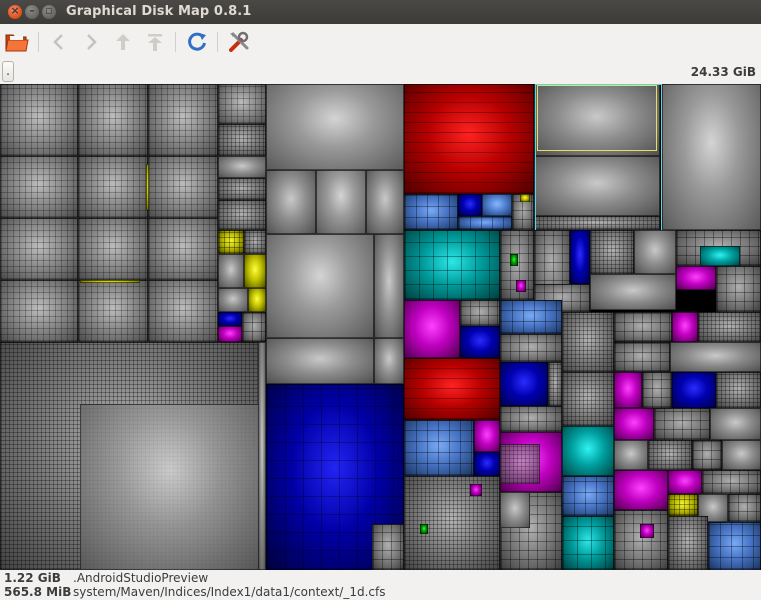 The image size is (761, 600). Describe the element at coordinates (32, 11) in the screenshot. I see `minimize-window-button: –` at that location.